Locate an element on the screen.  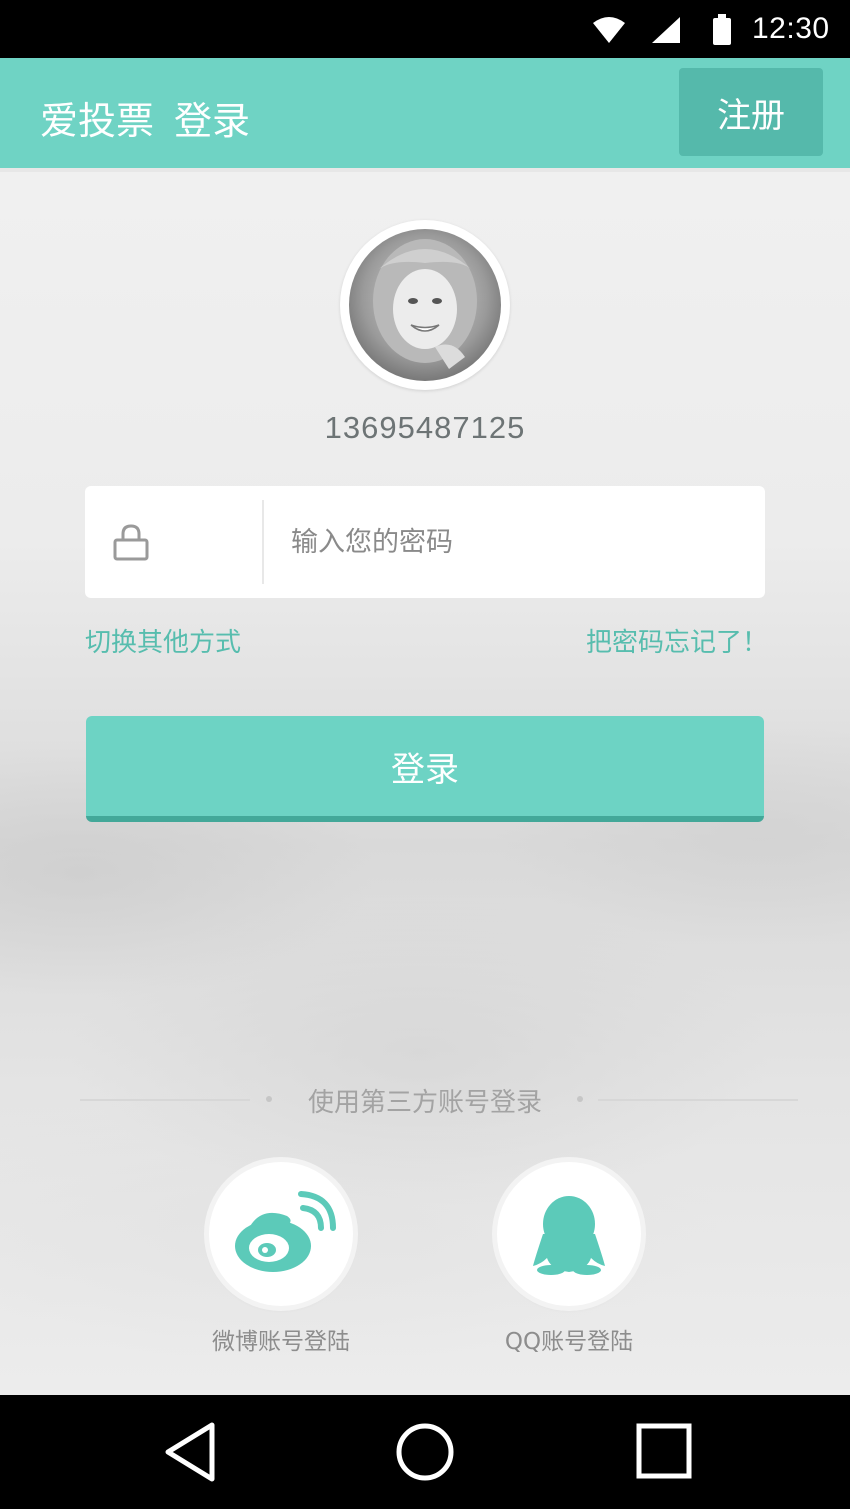
avatar-photo is located at coordinates (425, 305).